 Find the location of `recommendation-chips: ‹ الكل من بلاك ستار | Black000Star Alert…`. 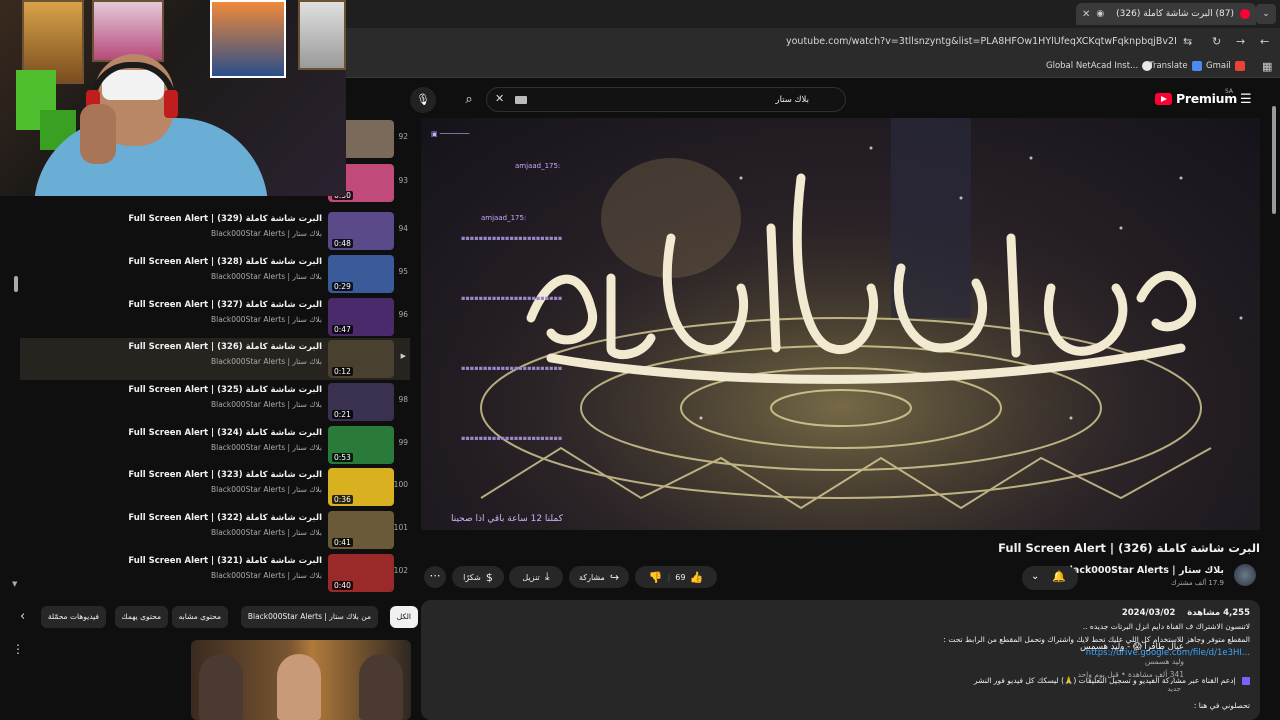

recommendation-chips: ‹ الكل من بلاك ستار | Black000Star Alert… is located at coordinates (216, 618).